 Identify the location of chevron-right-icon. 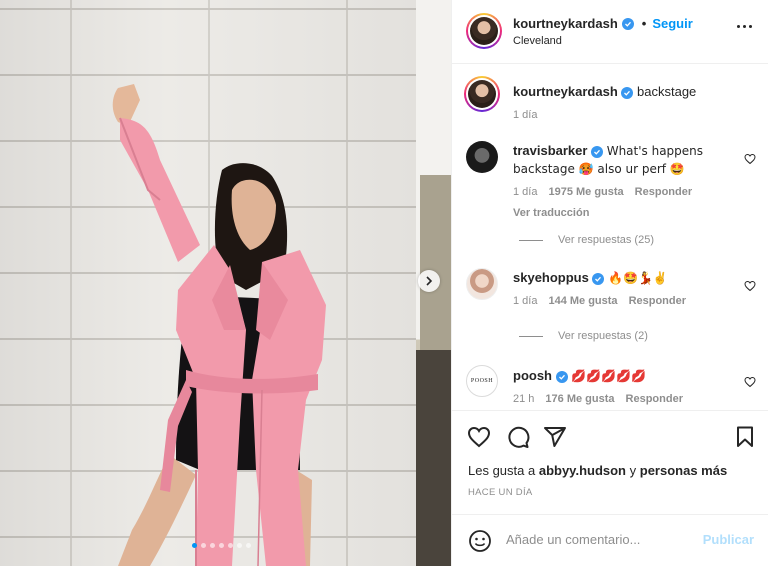
(429, 281).